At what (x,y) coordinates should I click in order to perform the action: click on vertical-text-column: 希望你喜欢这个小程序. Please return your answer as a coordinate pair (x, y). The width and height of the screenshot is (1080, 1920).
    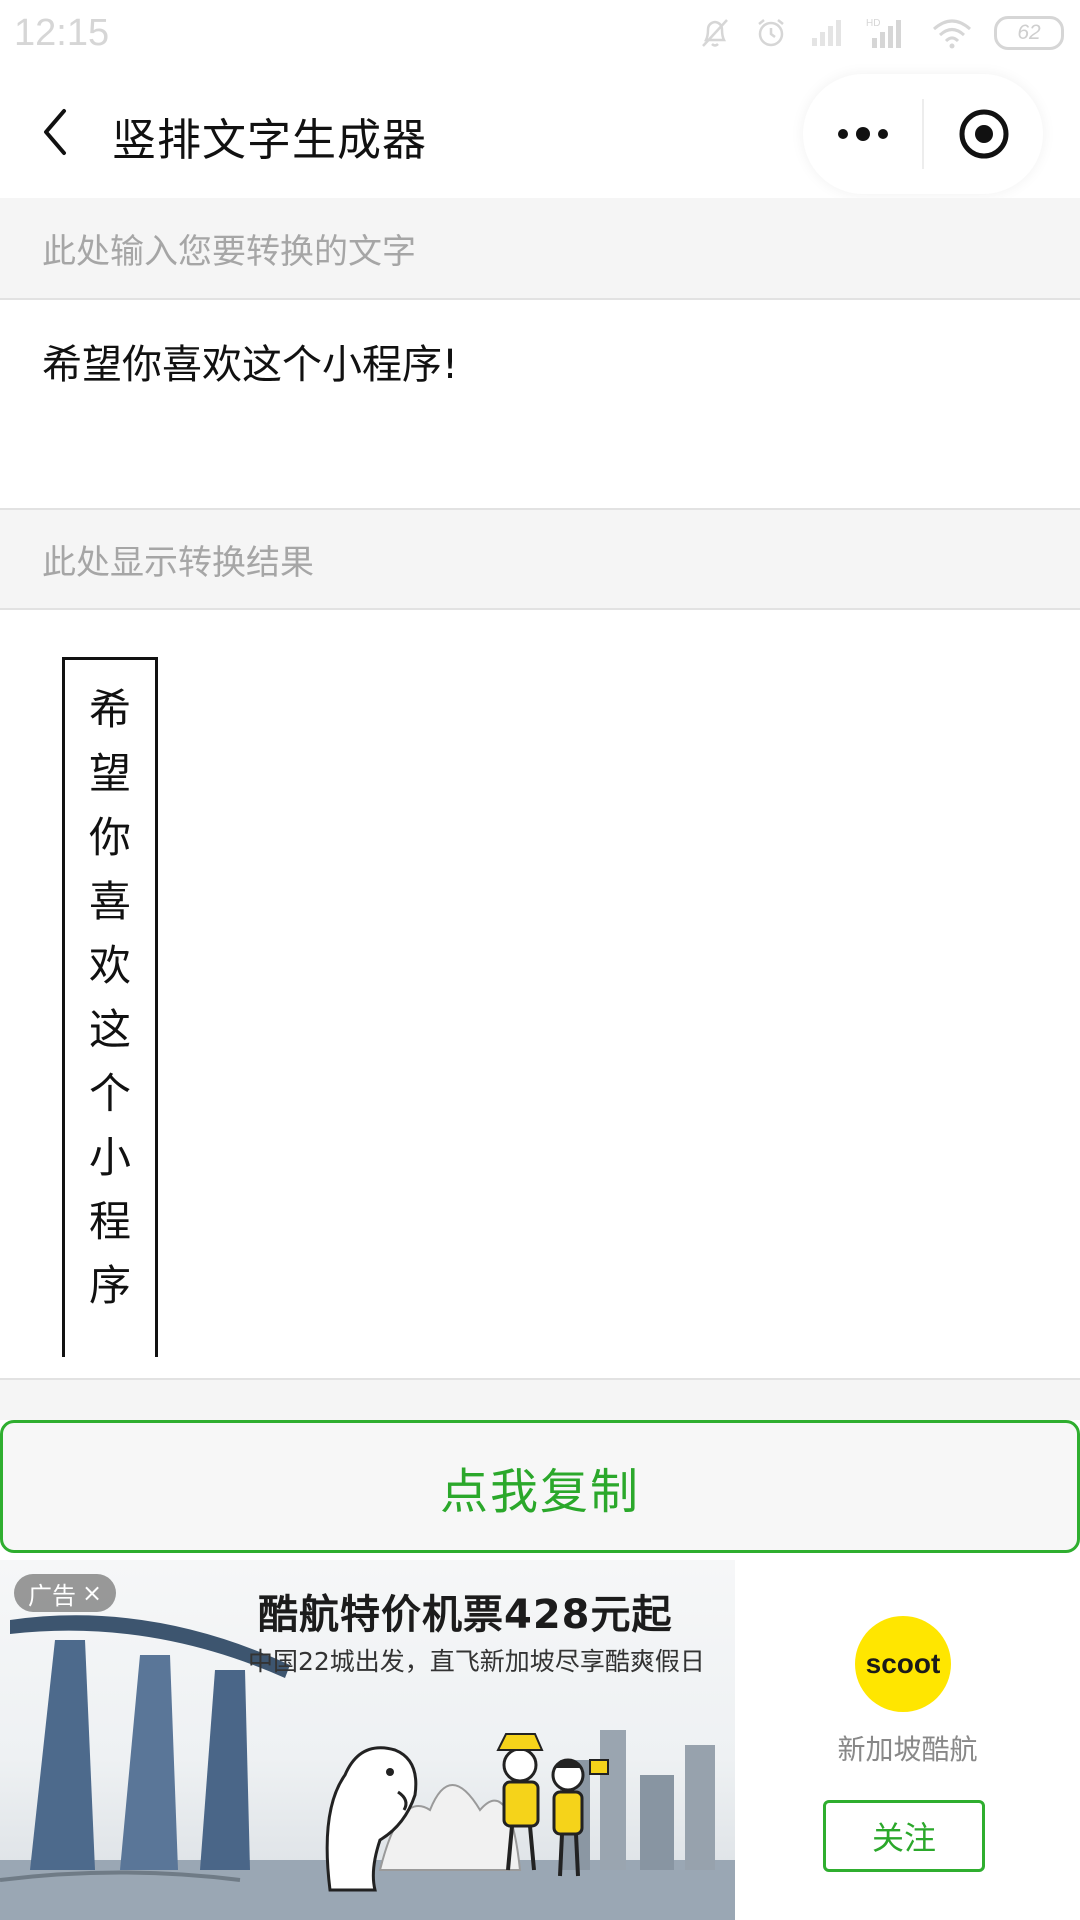
    Looking at the image, I should click on (110, 1010).